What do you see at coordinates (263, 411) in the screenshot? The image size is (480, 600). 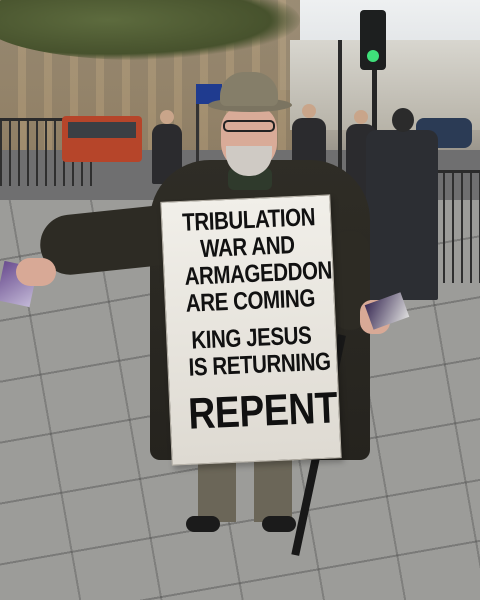 I see `sign-headline: REPENT` at bounding box center [263, 411].